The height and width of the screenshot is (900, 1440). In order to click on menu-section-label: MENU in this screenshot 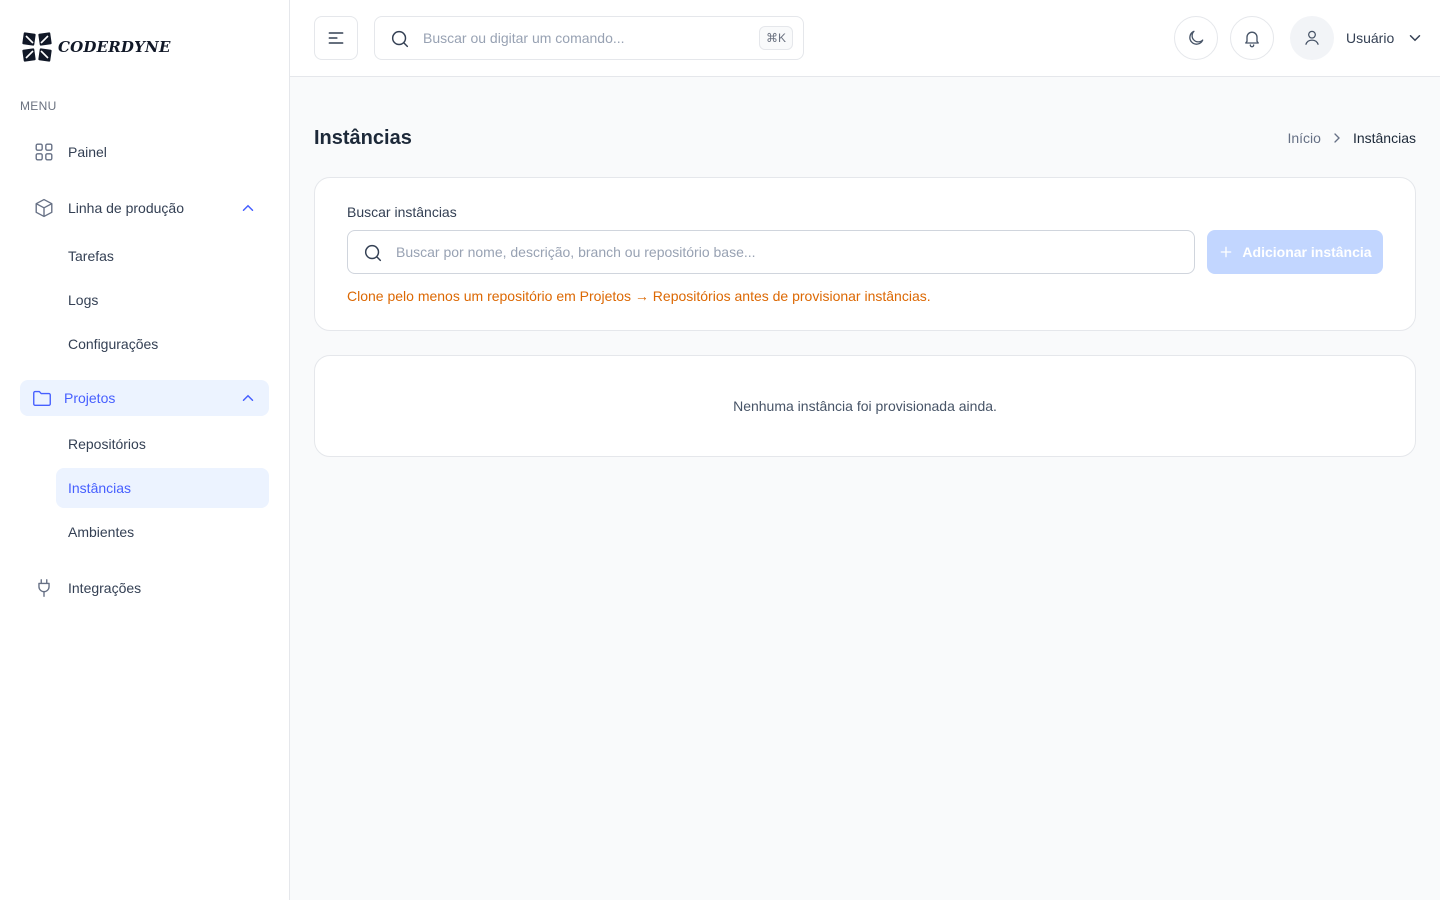, I will do `click(38, 106)`.